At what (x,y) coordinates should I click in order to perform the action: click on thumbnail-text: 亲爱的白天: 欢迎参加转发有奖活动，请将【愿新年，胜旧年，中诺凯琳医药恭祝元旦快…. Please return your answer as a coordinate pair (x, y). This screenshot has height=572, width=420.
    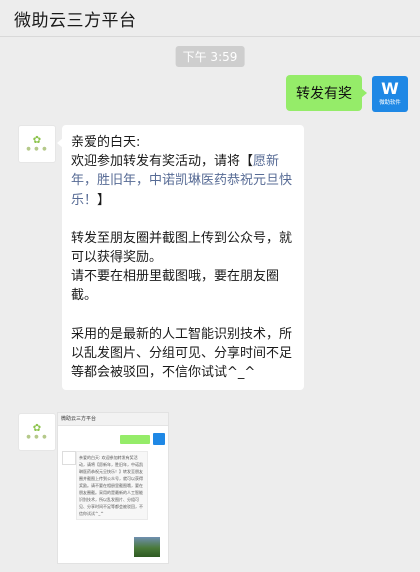
    Looking at the image, I should click on (112, 485).